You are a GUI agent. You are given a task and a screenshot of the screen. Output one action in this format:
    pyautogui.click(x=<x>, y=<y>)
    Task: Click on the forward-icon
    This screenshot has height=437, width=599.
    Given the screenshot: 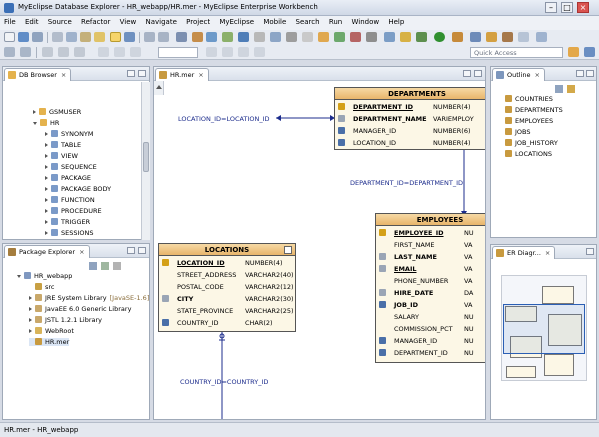 What is the action you would take?
    pyautogui.click(x=25, y=52)
    